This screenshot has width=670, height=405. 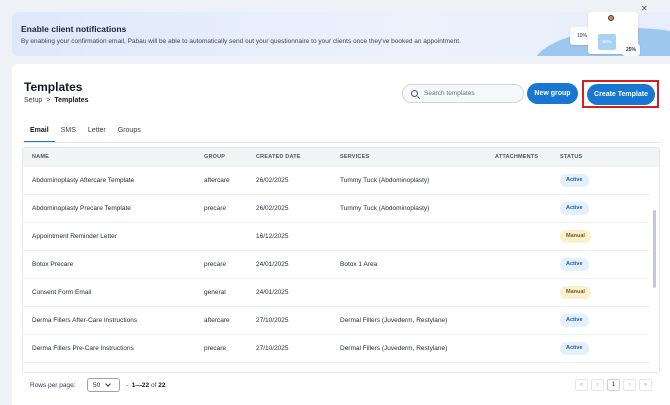 What do you see at coordinates (53, 385) in the screenshot?
I see `rows-per-page-label: Rows per page:` at bounding box center [53, 385].